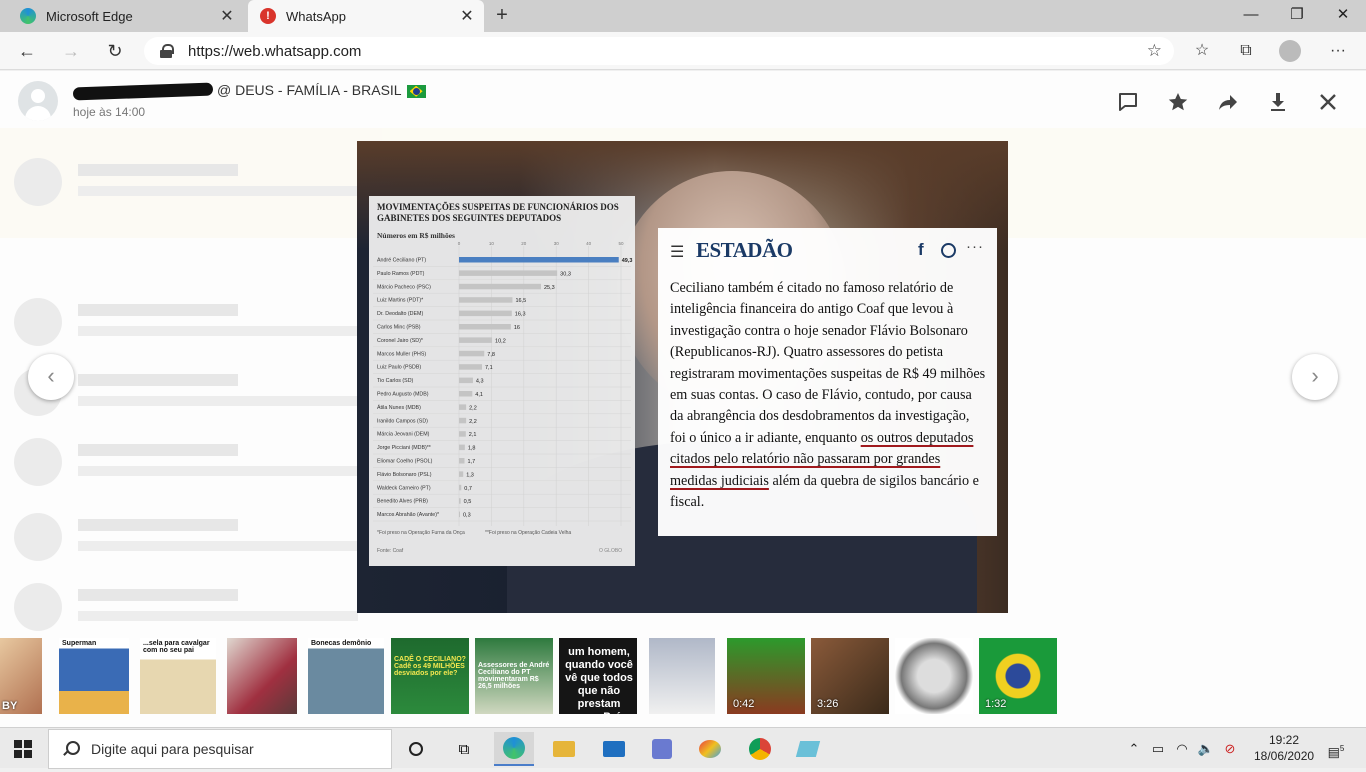 The height and width of the screenshot is (772, 1366). I want to click on forward-icon, so click(1228, 102).